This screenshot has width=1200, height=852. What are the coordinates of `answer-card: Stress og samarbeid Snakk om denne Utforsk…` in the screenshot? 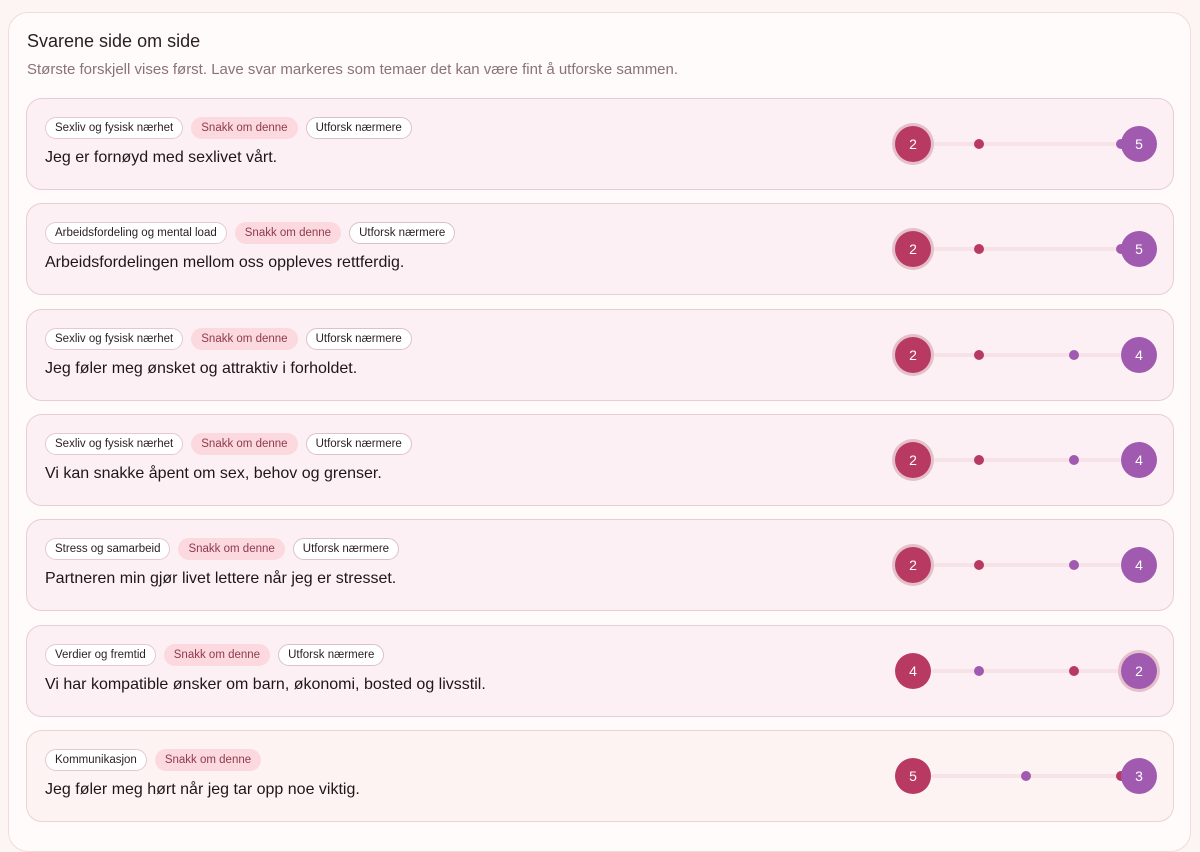 It's located at (600, 565).